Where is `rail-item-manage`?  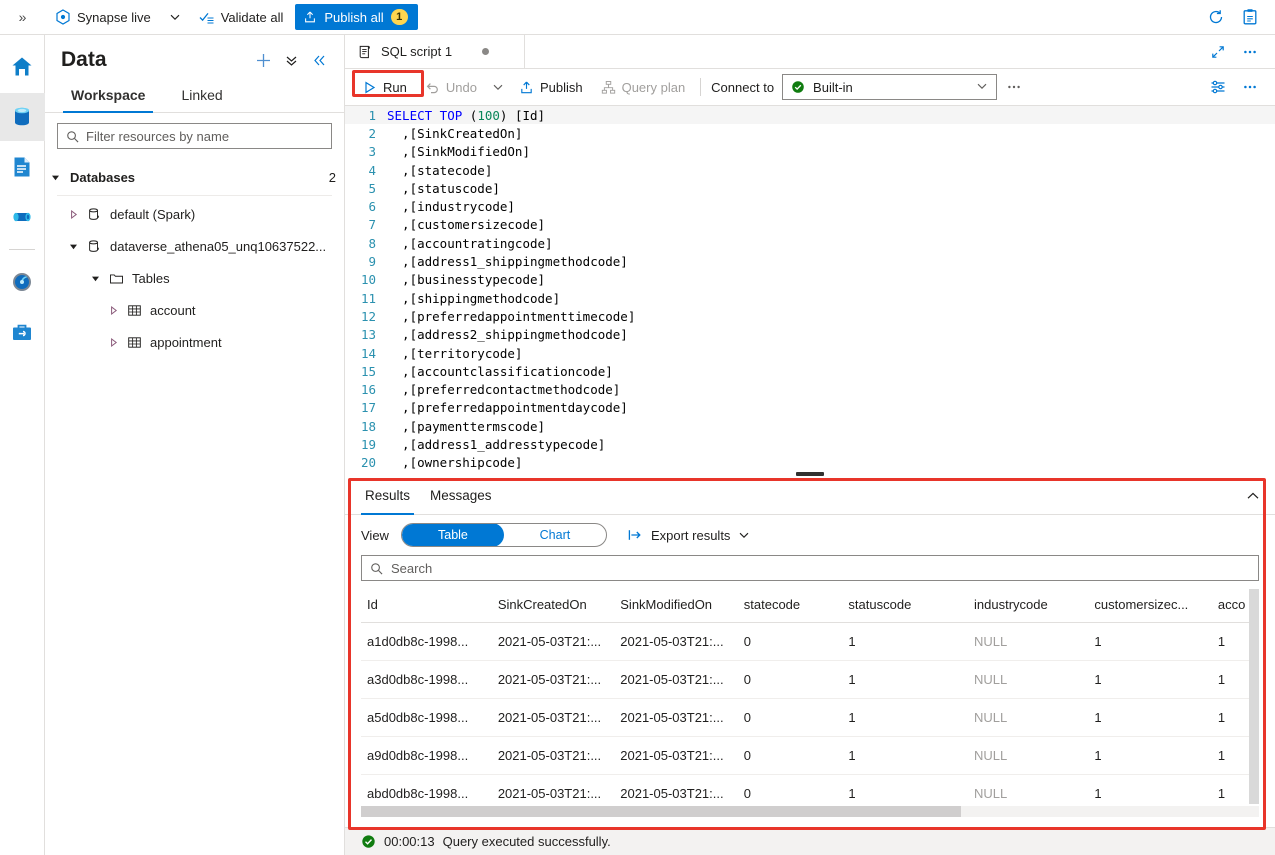
rail-item-manage is located at coordinates (22, 332).